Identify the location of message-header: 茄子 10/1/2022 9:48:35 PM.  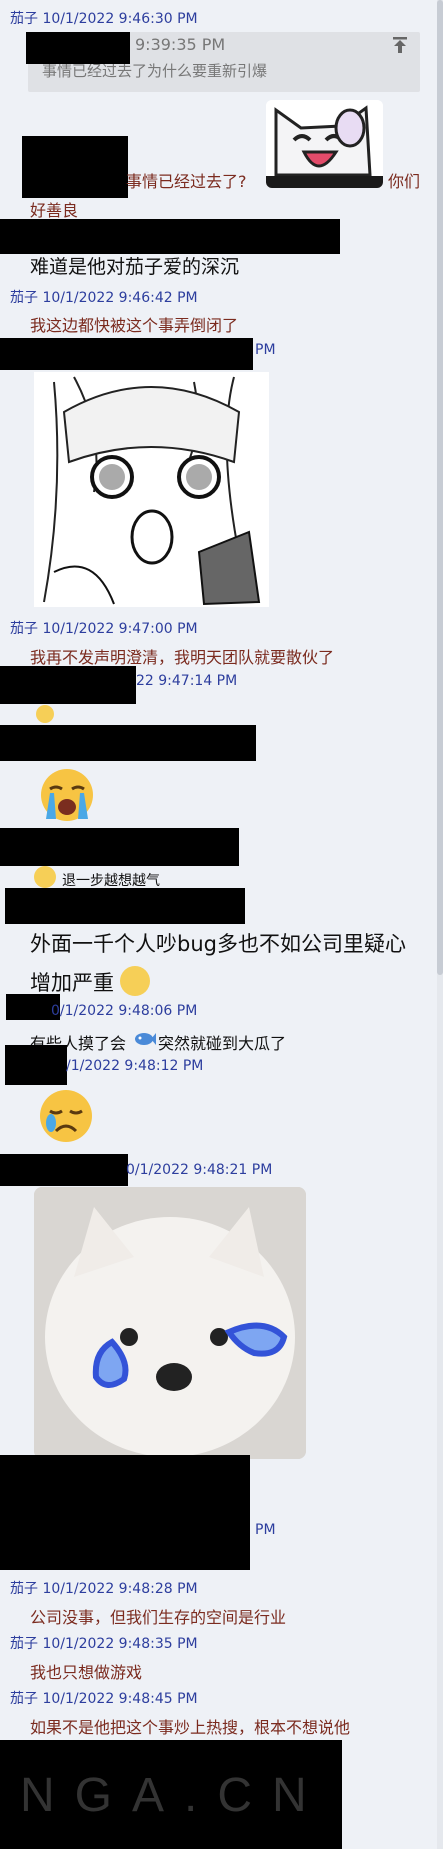
(104, 1644).